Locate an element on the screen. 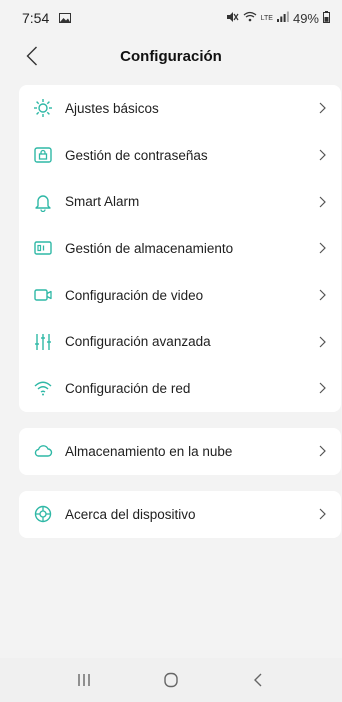 The height and width of the screenshot is (702, 342). cloud-icon is located at coordinates (43, 451).